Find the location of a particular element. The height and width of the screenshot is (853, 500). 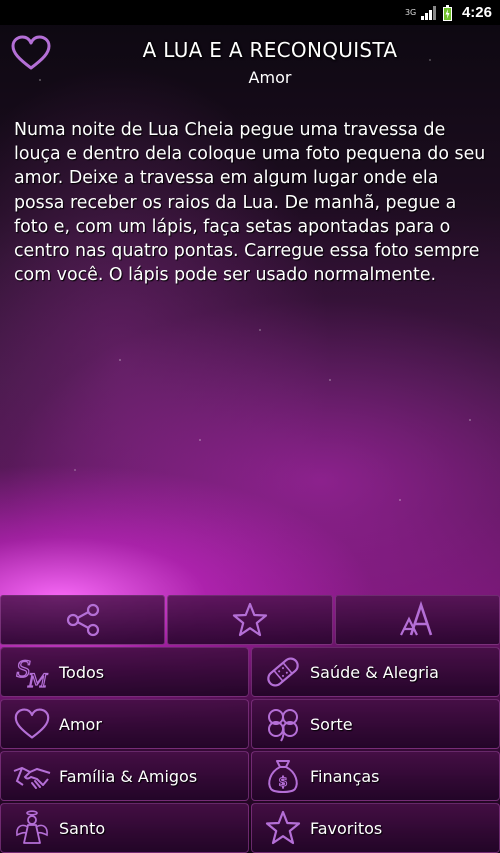

category-favoritos: Favoritos is located at coordinates (375, 828).